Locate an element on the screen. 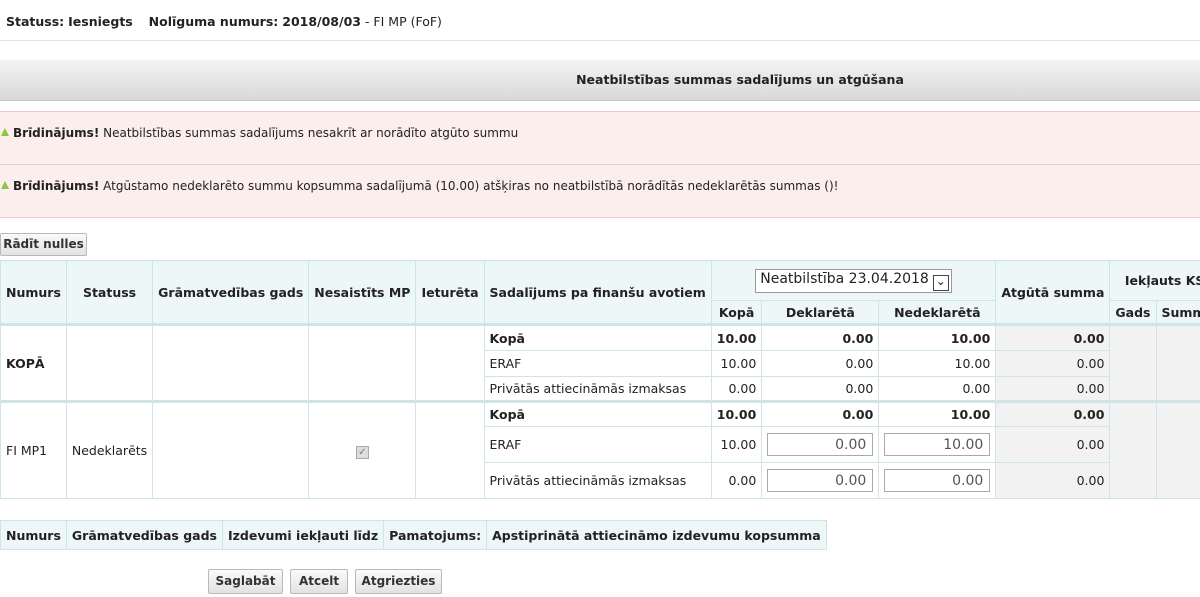  row-numurs: FI MP1 is located at coordinates (33, 449).